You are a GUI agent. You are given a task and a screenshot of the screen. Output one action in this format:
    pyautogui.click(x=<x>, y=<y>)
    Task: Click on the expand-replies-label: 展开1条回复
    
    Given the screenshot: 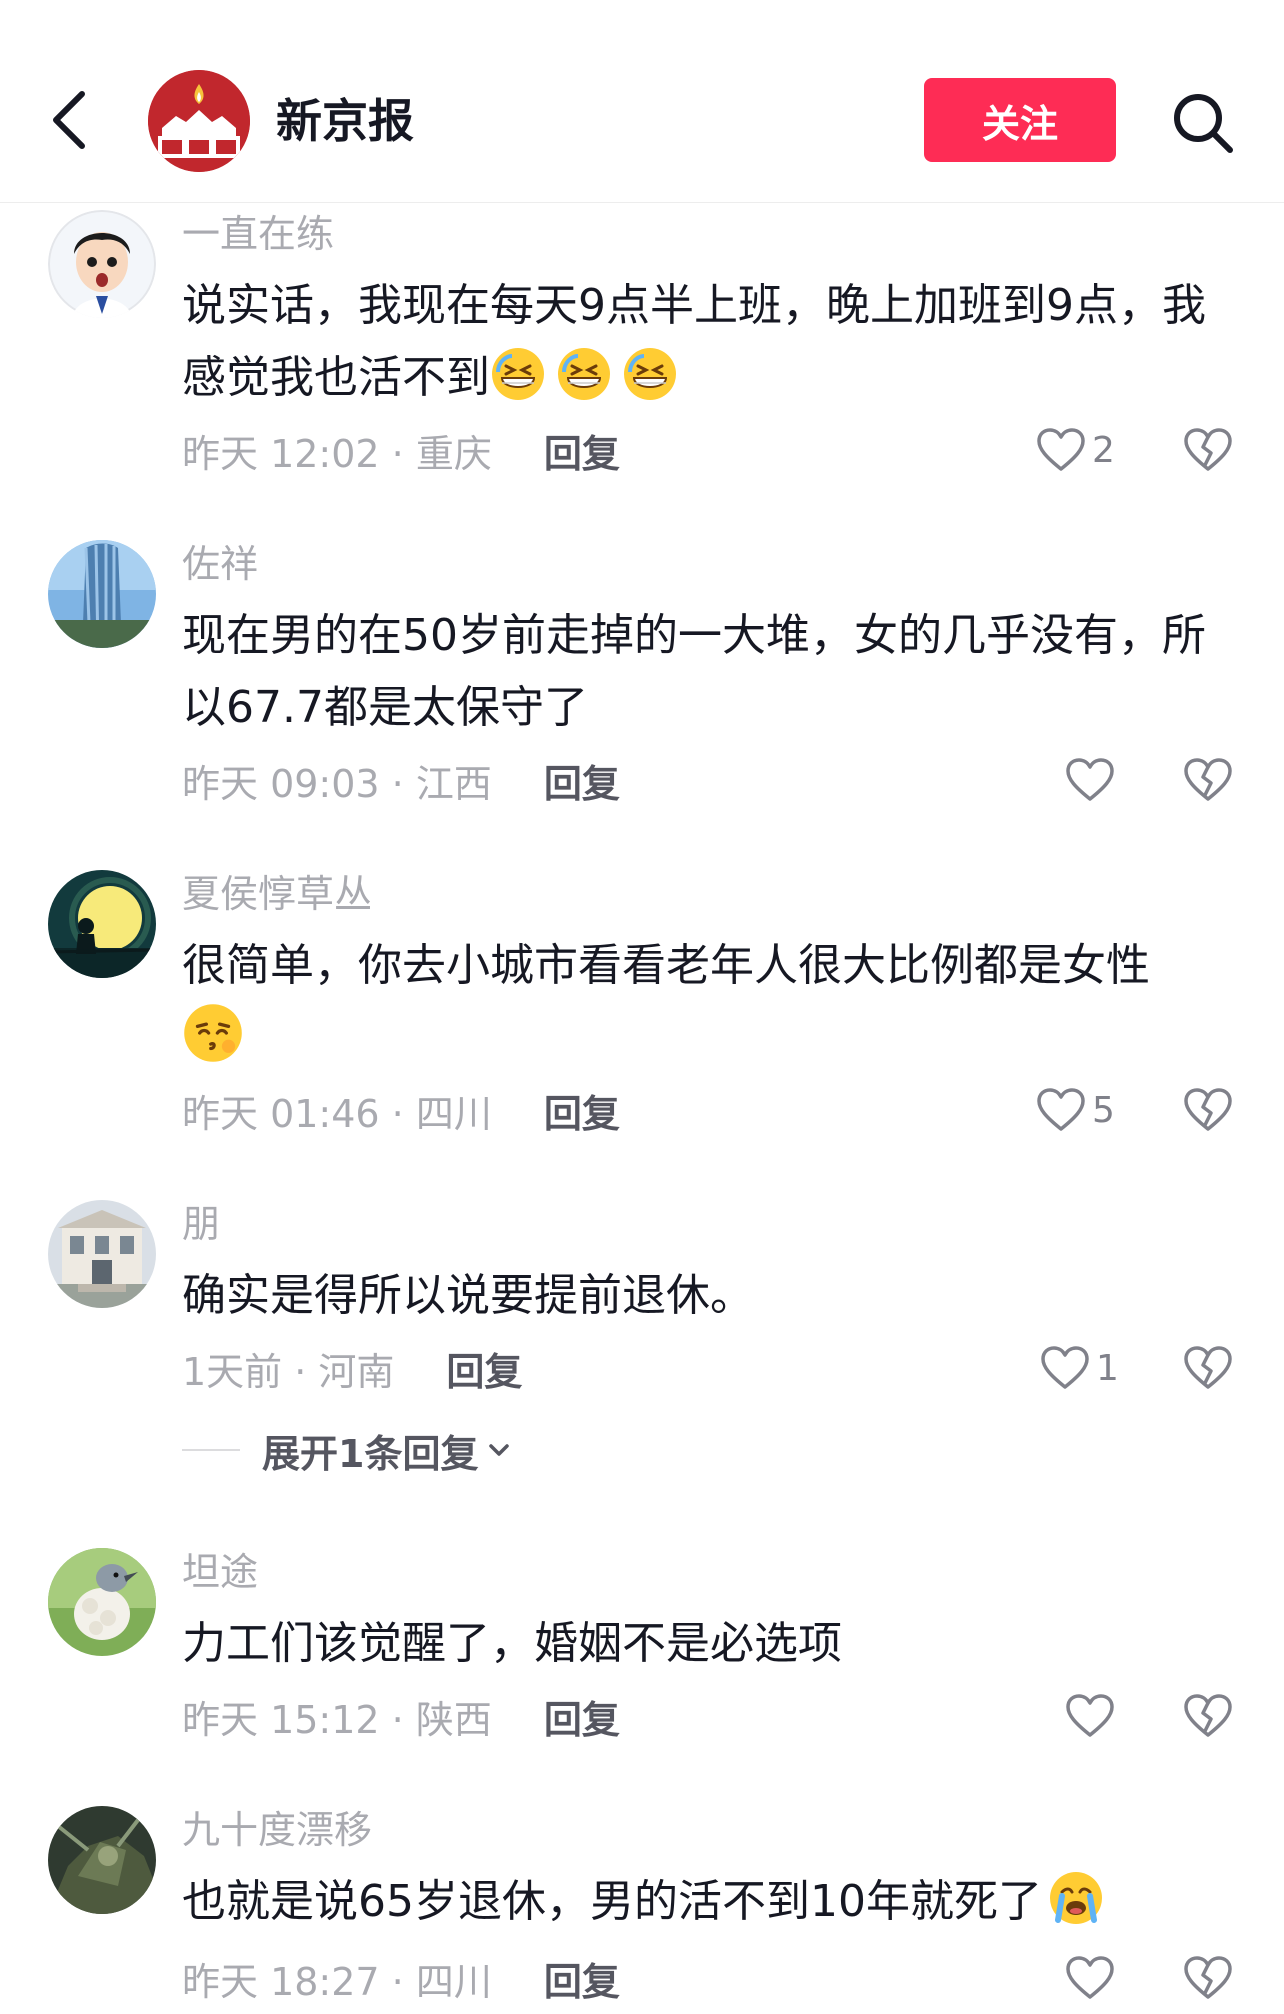 What is the action you would take?
    pyautogui.click(x=370, y=1453)
    